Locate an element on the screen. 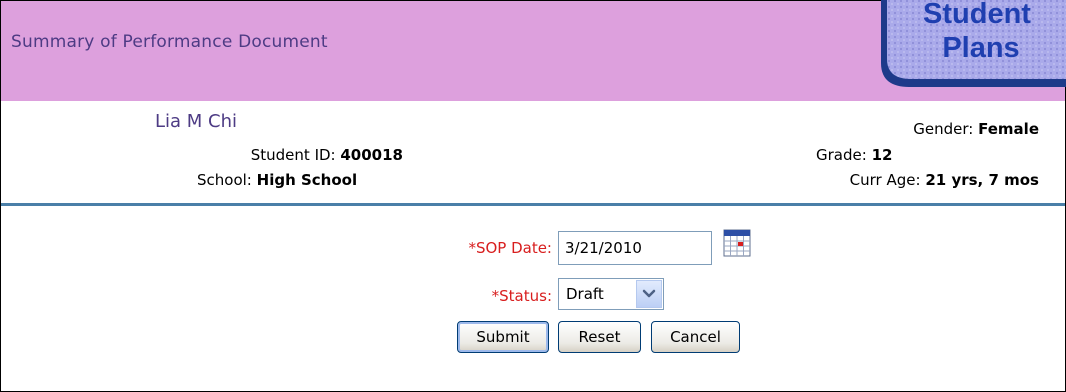  reset-button: Reset is located at coordinates (599, 337).